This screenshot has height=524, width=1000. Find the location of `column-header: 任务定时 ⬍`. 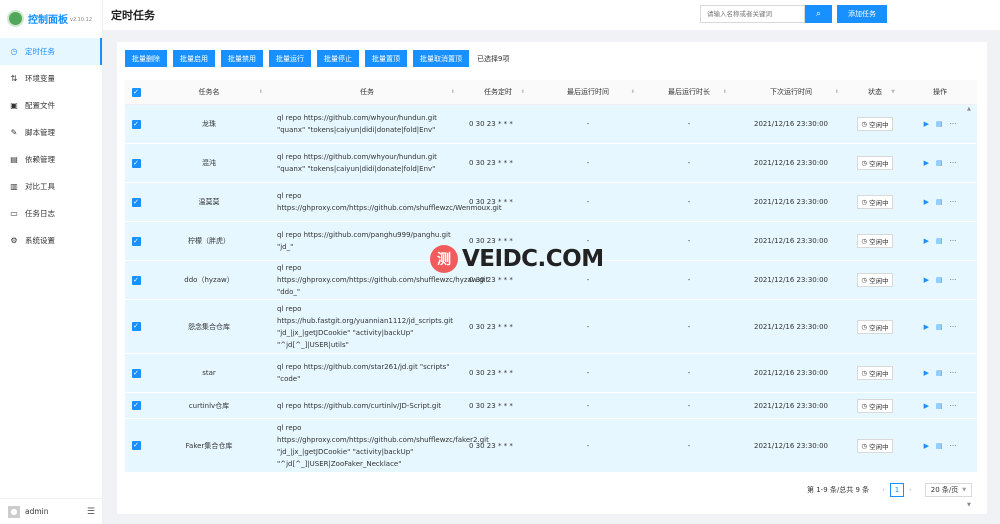

column-header: 任务定时 ⬍ is located at coordinates (498, 92).